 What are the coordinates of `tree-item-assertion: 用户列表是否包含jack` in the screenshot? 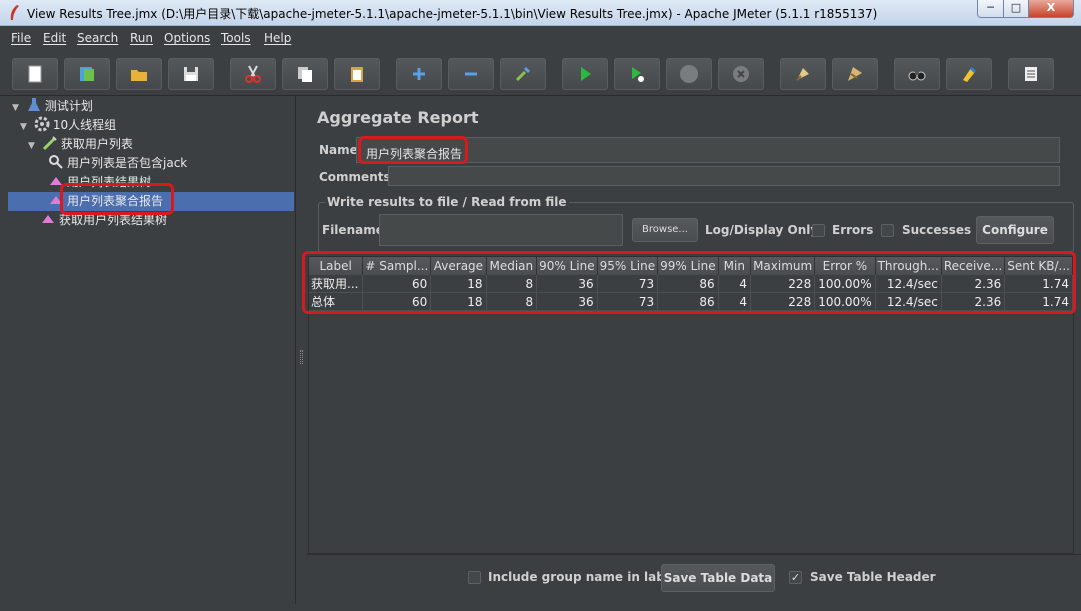 It's located at (117, 163).